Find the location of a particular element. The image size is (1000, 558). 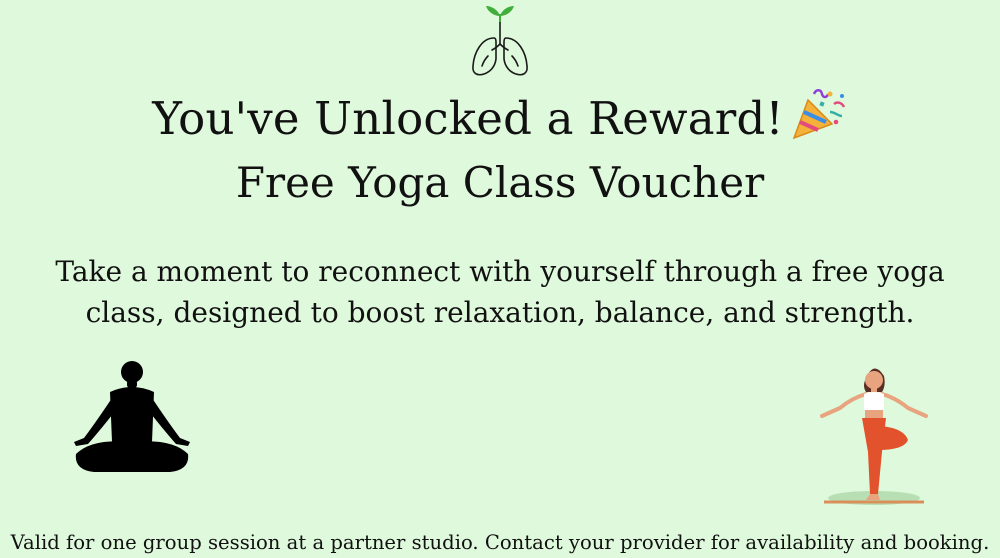

reward-headline: You've Unlocked a Reward! is located at coordinates (500, 116).